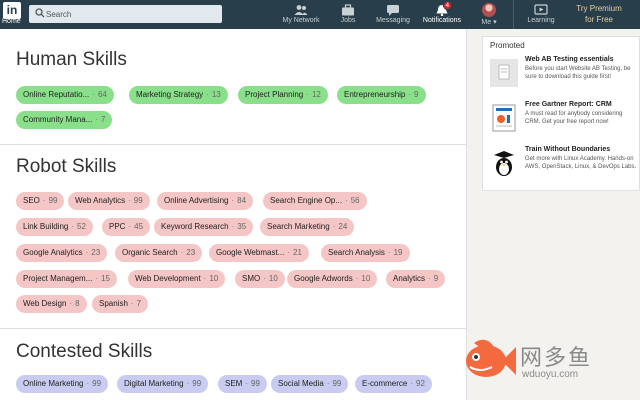 Image resolution: width=640 pixels, height=400 pixels. Describe the element at coordinates (120, 304) in the screenshot. I see `skill-chip: Spanish · 7` at that location.